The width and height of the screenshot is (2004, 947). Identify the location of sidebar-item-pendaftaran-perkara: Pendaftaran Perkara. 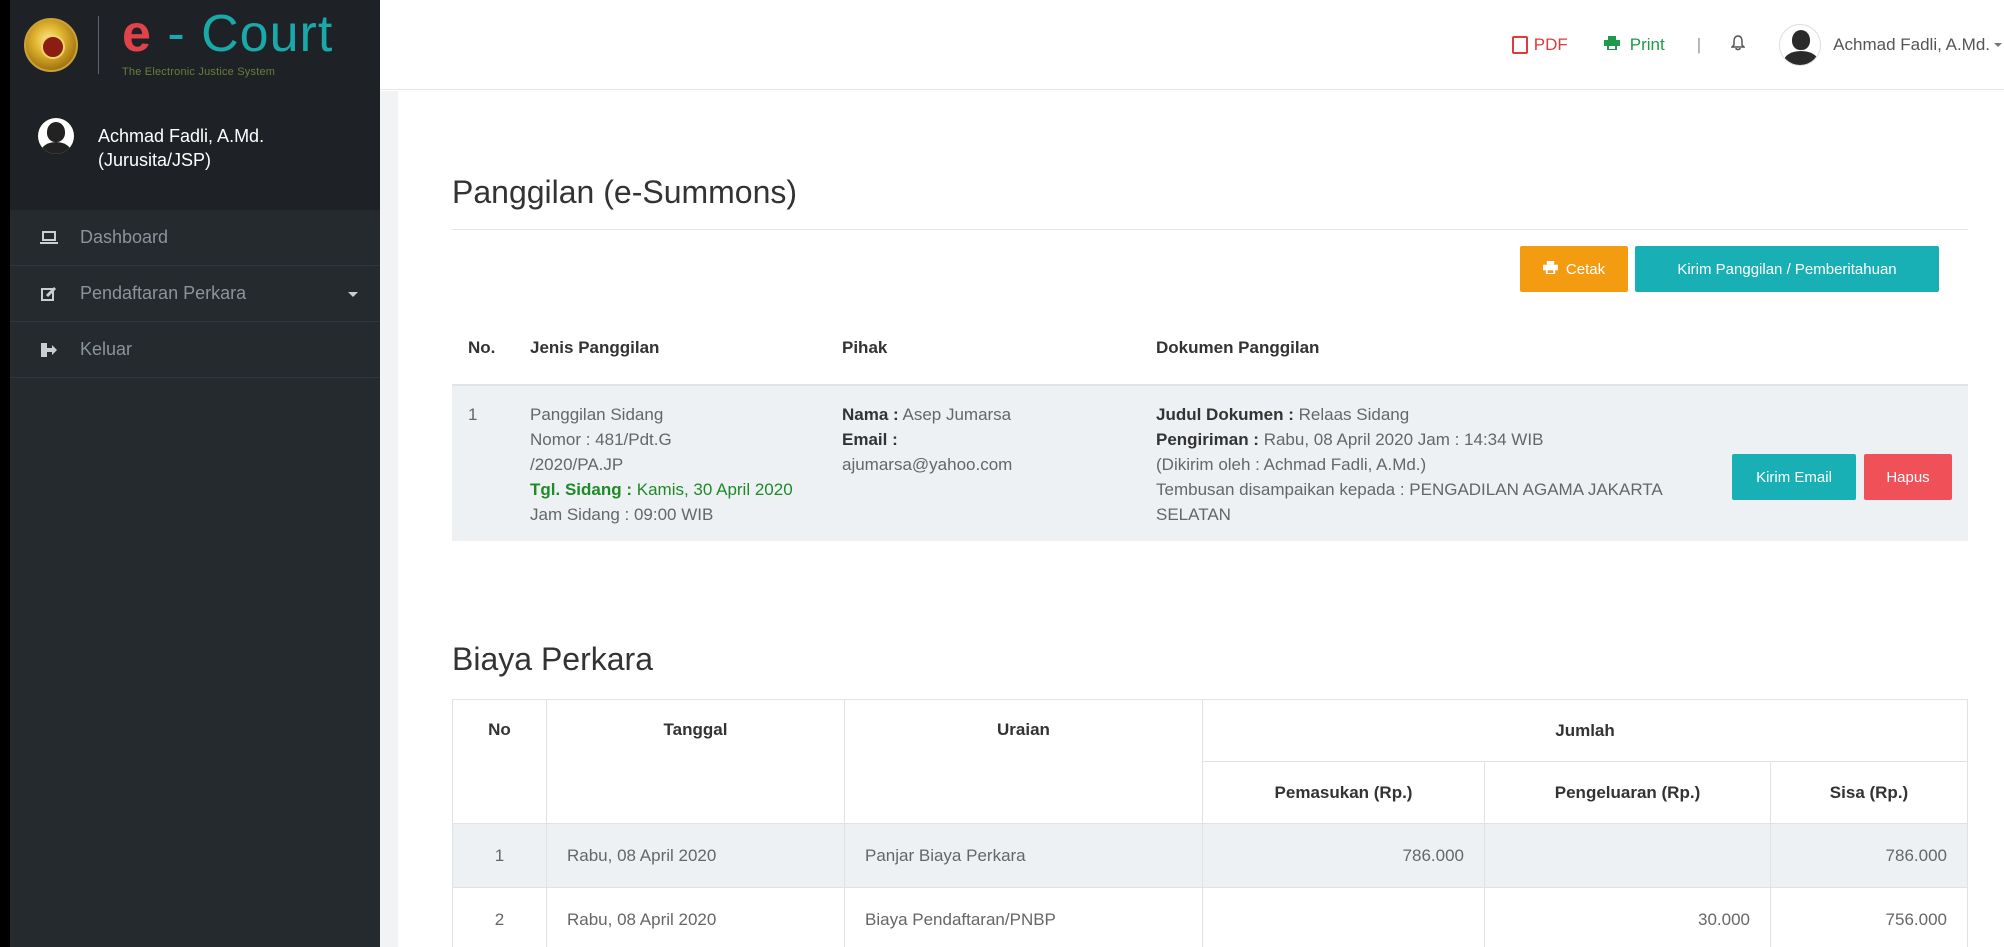
(195, 294).